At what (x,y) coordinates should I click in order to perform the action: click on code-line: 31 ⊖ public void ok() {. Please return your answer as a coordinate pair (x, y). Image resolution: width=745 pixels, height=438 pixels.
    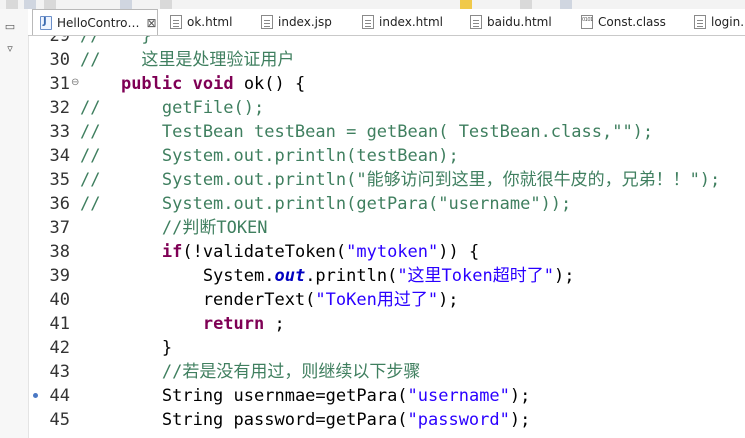
    Looking at the image, I should click on (386, 84).